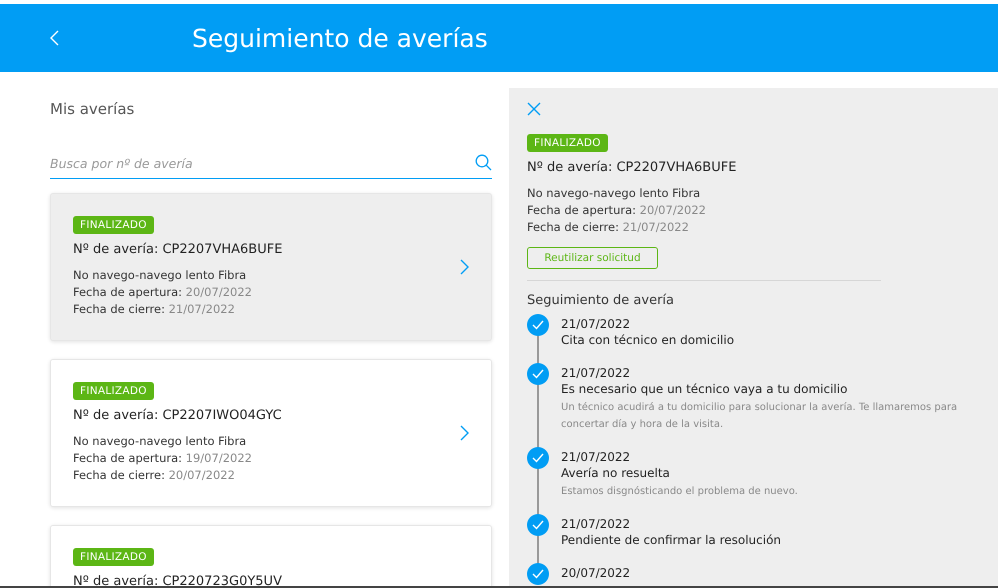  What do you see at coordinates (647, 340) in the screenshot?
I see `step-title: Cita con técnico en domicilio` at bounding box center [647, 340].